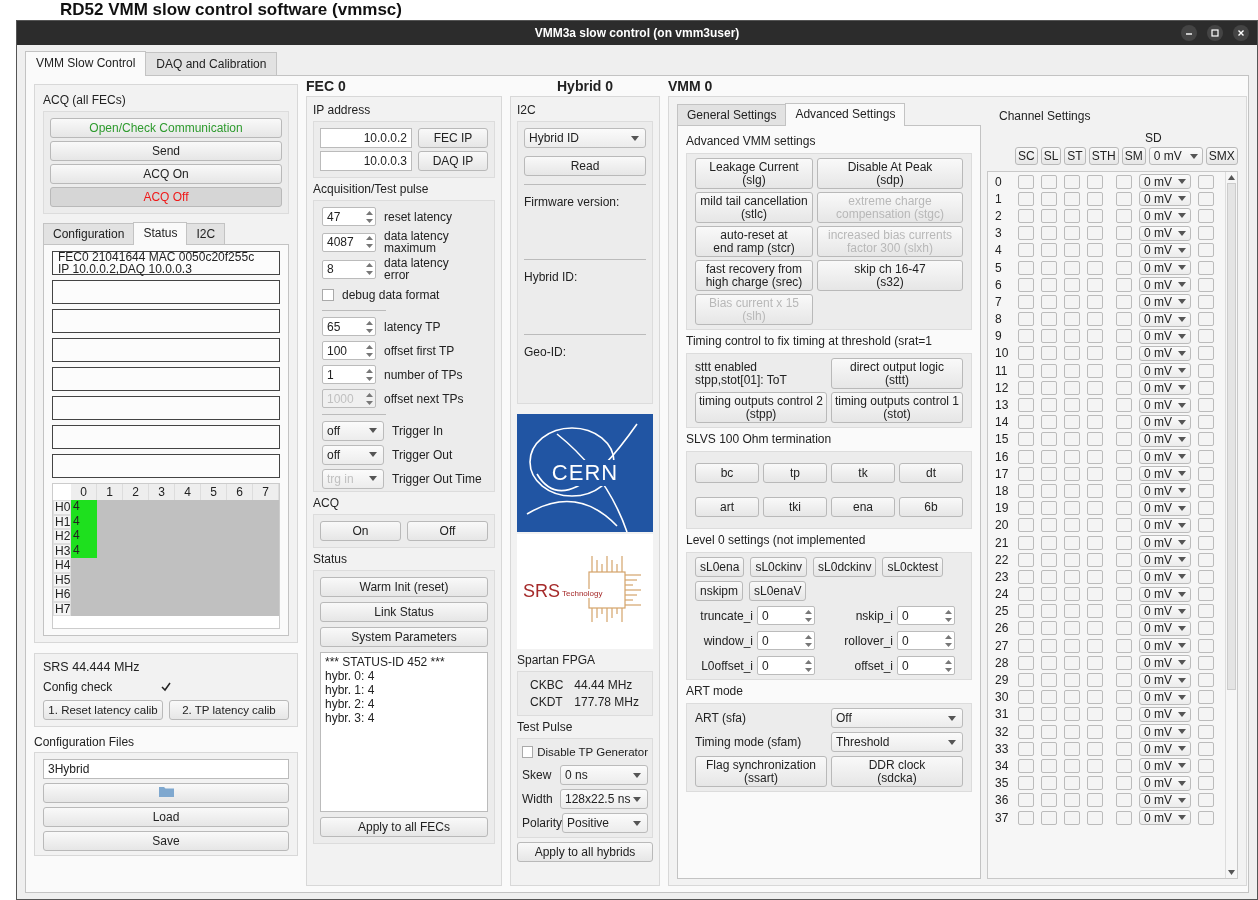 This screenshot has height=900, width=1258. I want to click on dropdown: off, so click(353, 430).